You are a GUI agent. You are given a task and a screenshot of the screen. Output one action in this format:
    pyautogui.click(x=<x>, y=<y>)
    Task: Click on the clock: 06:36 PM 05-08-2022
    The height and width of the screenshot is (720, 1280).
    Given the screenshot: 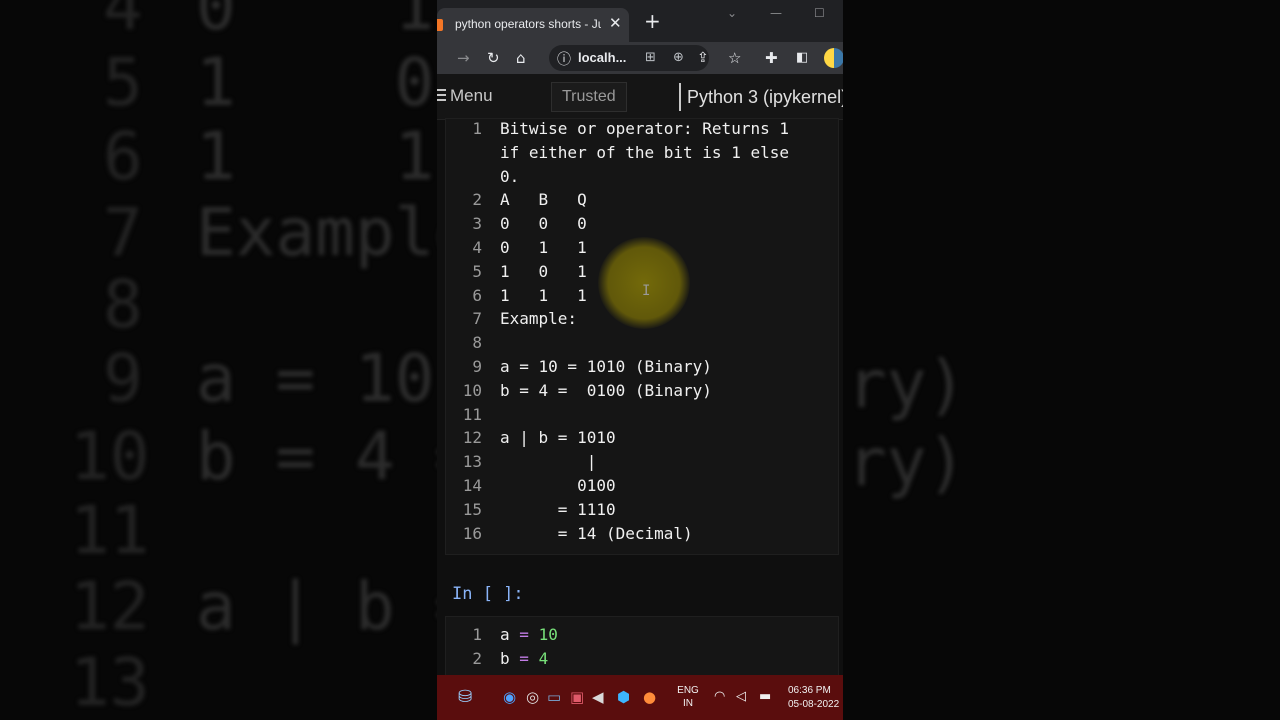 What is the action you would take?
    pyautogui.click(x=813, y=698)
    